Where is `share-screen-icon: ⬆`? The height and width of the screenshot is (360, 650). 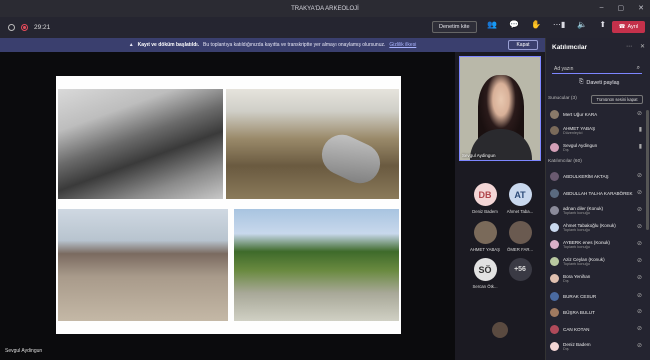
share-screen-icon: ⬆ is located at coordinates (602, 24).